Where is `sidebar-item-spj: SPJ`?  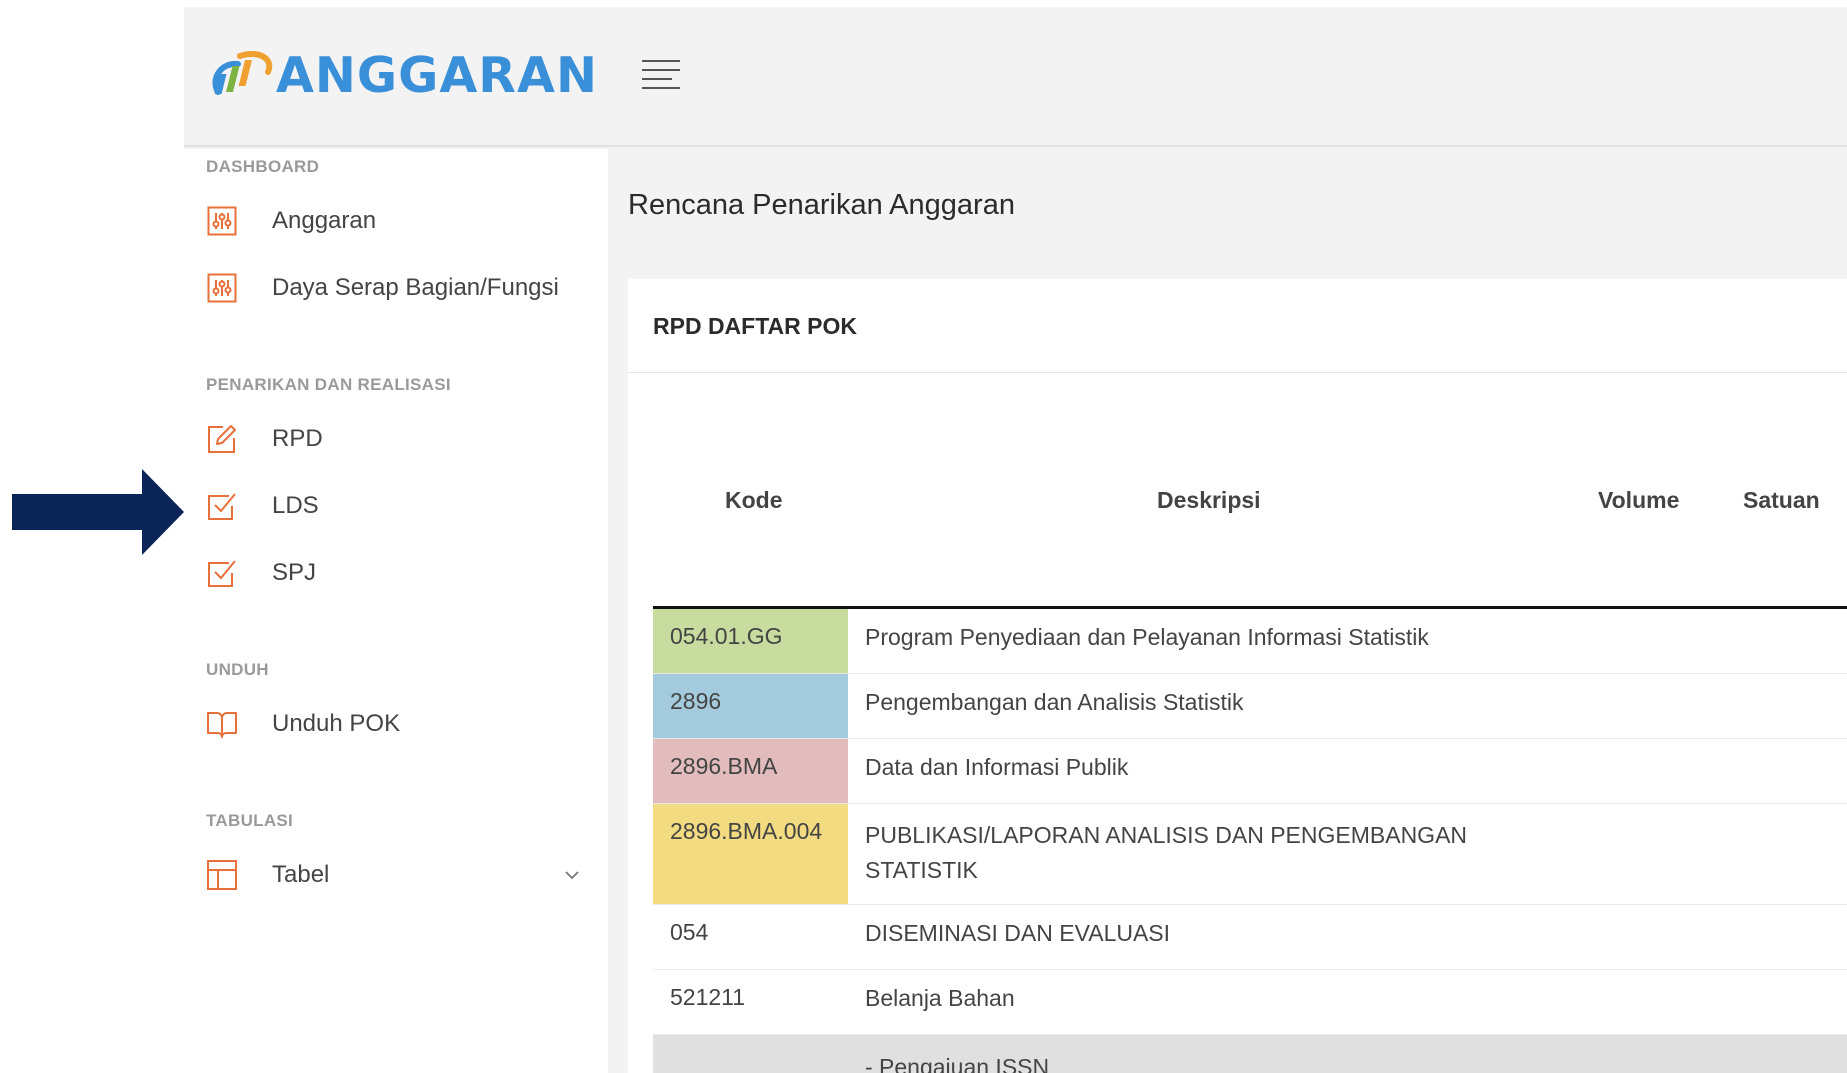
sidebar-item-spj: SPJ is located at coordinates (396, 573).